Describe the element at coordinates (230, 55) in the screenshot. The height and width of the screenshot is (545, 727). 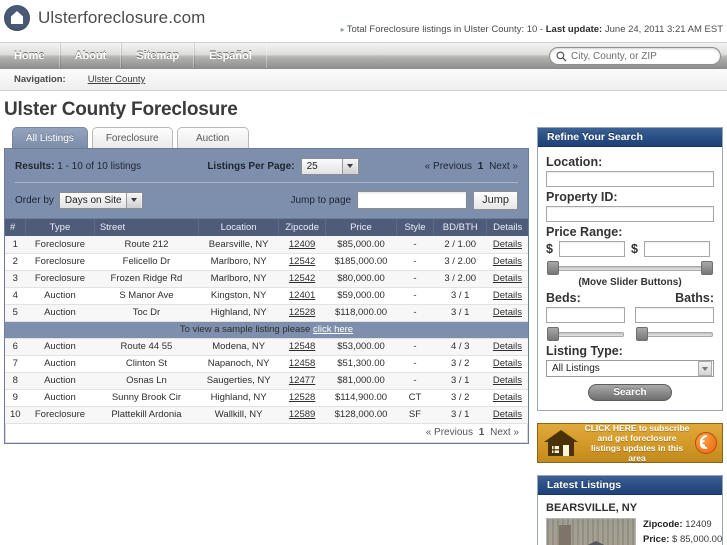
I see `nav-item-espanol: Español` at that location.